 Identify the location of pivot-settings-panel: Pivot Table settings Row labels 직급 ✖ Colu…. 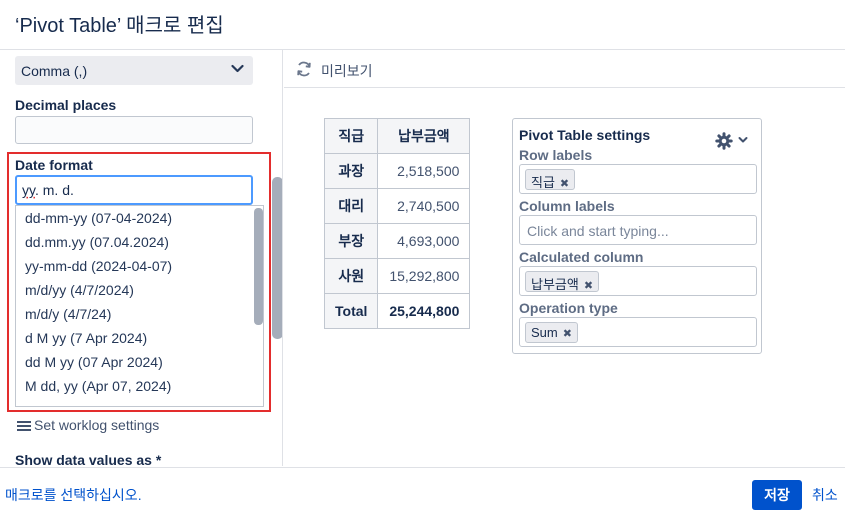
(637, 236).